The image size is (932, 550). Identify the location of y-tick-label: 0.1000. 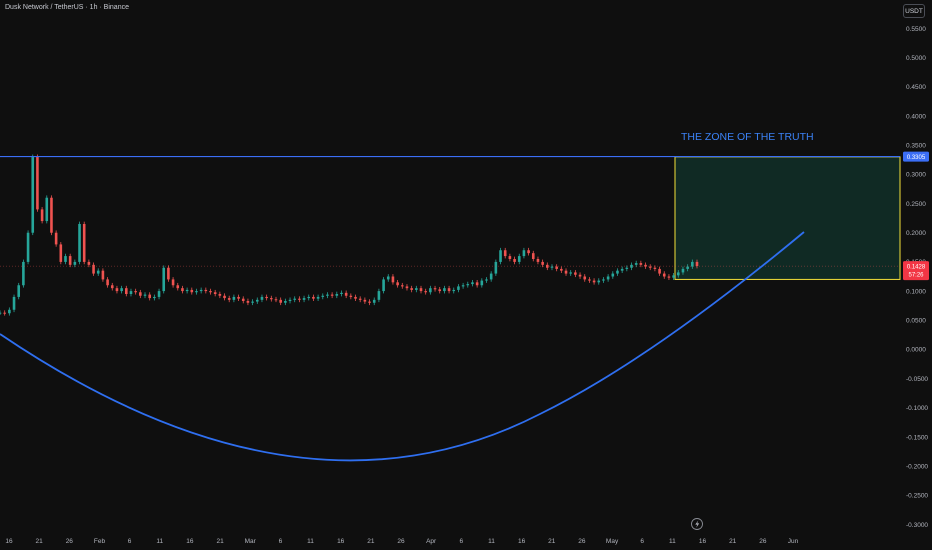
(916, 291).